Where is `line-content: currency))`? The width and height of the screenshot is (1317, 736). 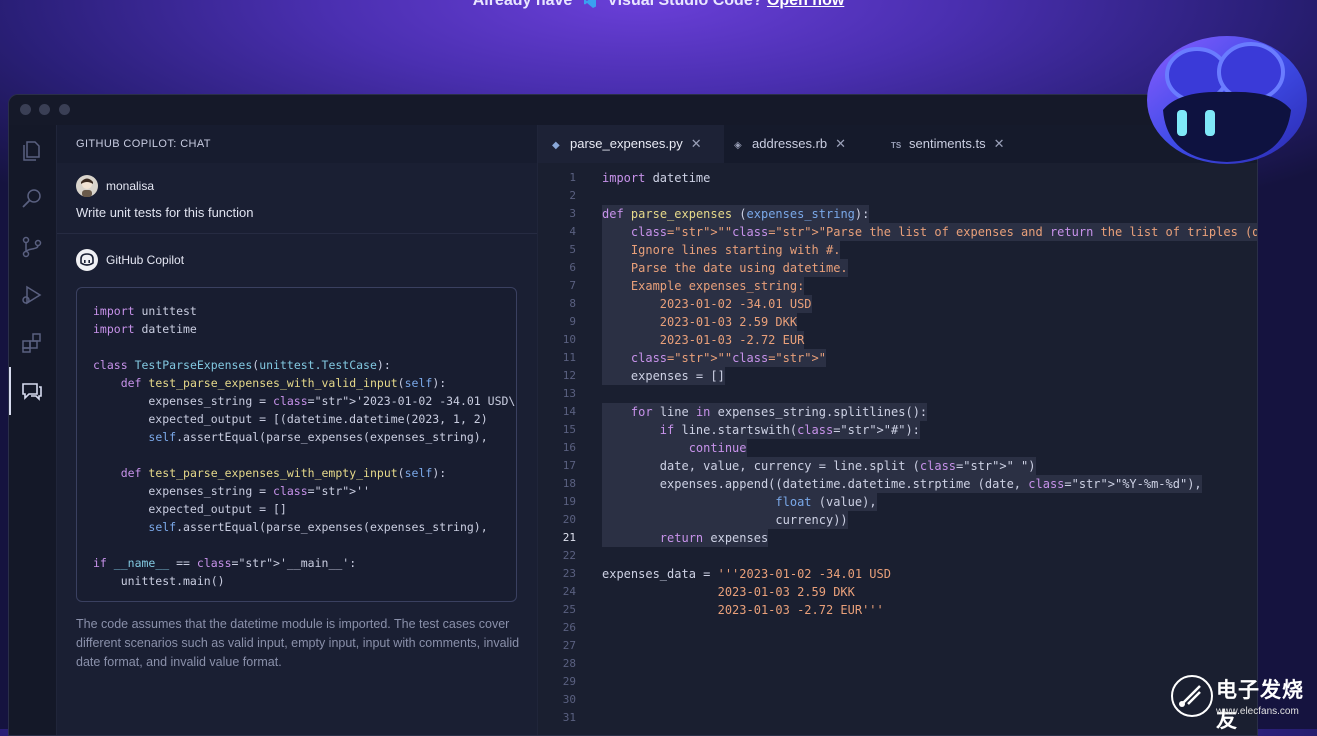
line-content: currency)) is located at coordinates (725, 520).